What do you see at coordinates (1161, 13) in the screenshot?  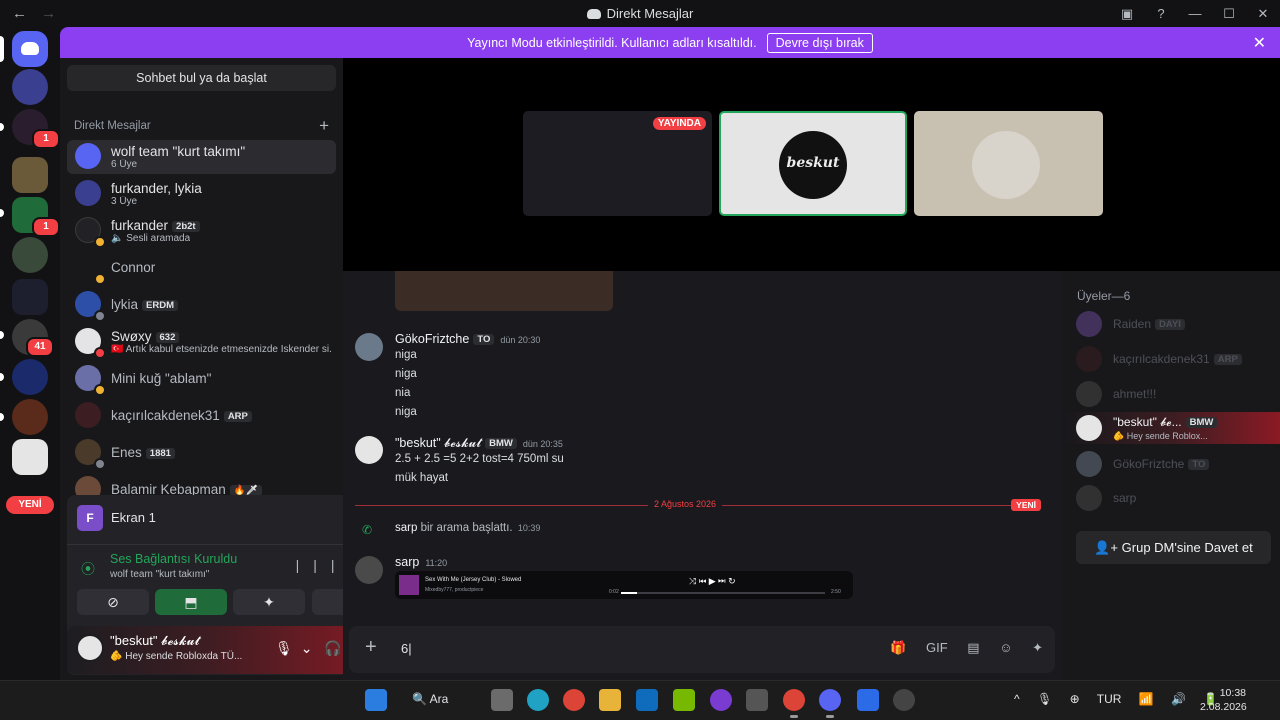 I see `help-icon: ?` at bounding box center [1161, 13].